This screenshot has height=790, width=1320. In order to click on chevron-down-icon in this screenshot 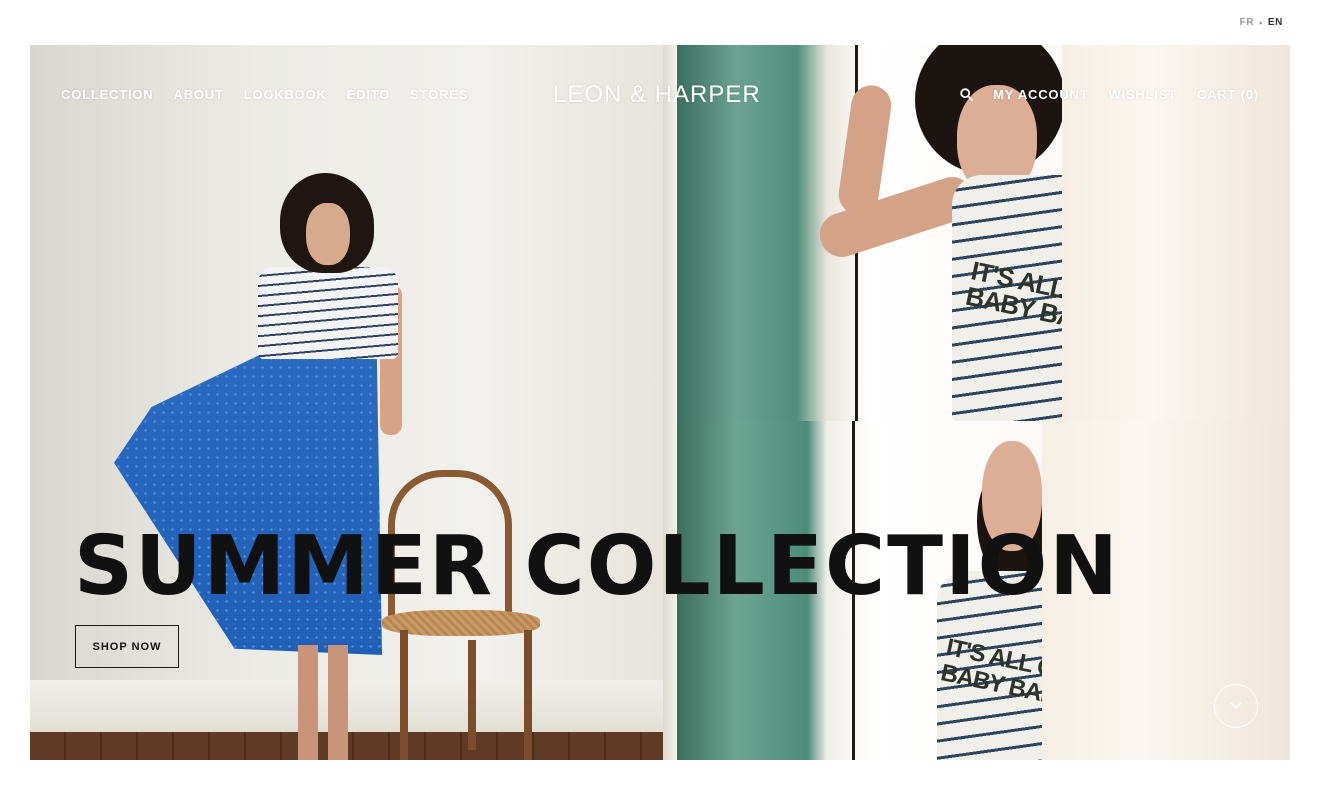, I will do `click(1236, 706)`.